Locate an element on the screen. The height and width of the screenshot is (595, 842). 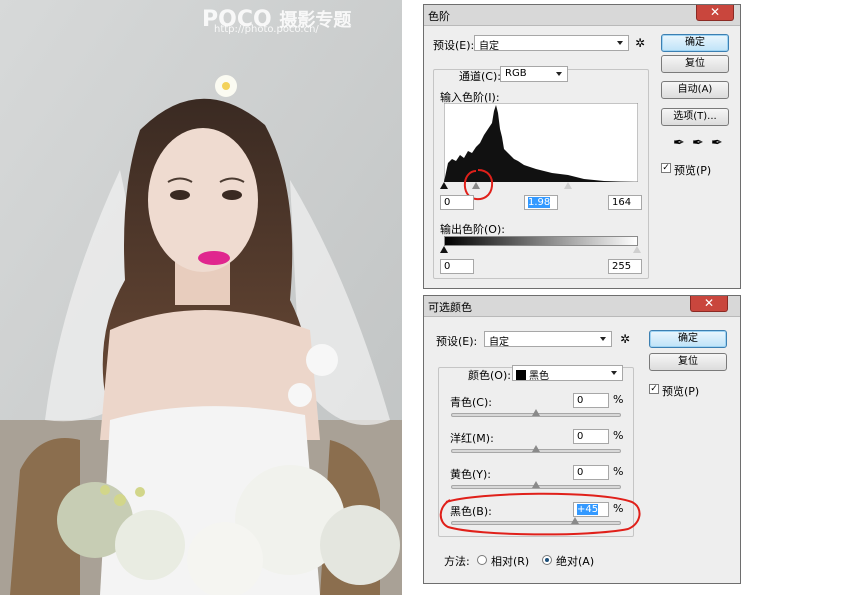
input-black-slider is located at coordinates (444, 185).